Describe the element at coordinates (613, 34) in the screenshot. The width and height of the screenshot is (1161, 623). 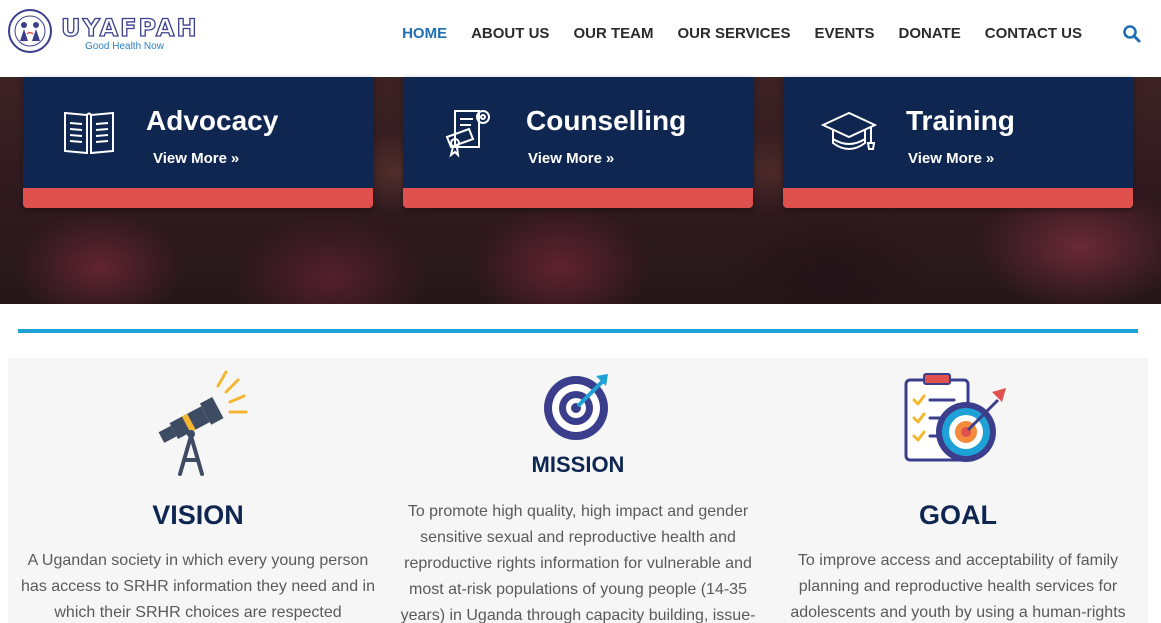
I see `nav-our-team: OUR TEAM` at that location.